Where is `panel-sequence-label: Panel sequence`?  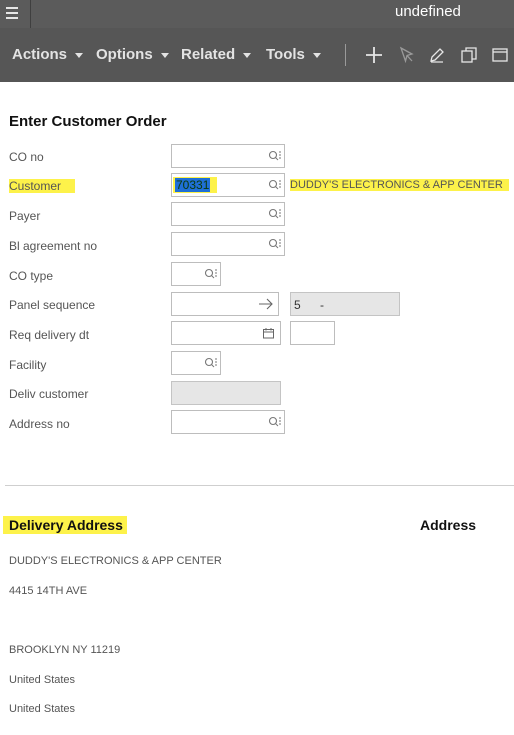
panel-sequence-label: Panel sequence is located at coordinates (52, 305).